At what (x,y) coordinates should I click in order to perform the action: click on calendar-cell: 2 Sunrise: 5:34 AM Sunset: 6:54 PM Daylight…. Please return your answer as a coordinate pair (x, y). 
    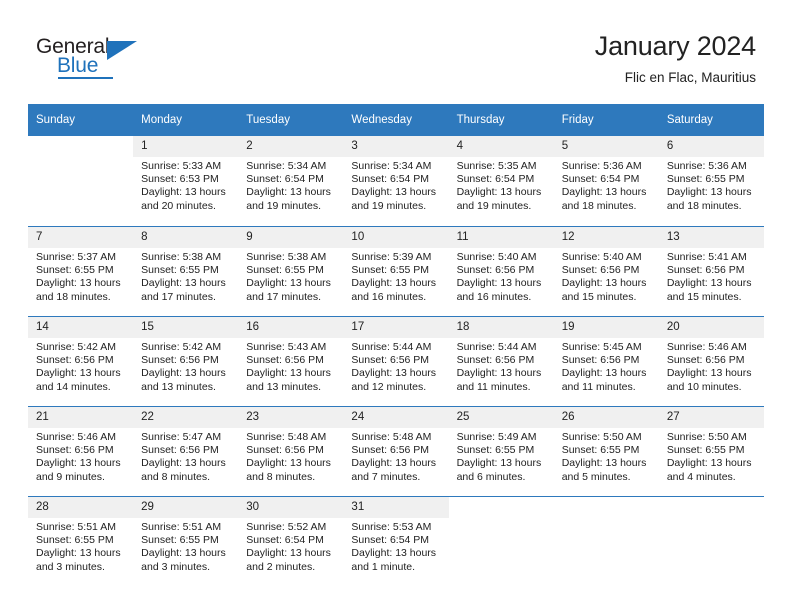
    Looking at the image, I should click on (291, 181).